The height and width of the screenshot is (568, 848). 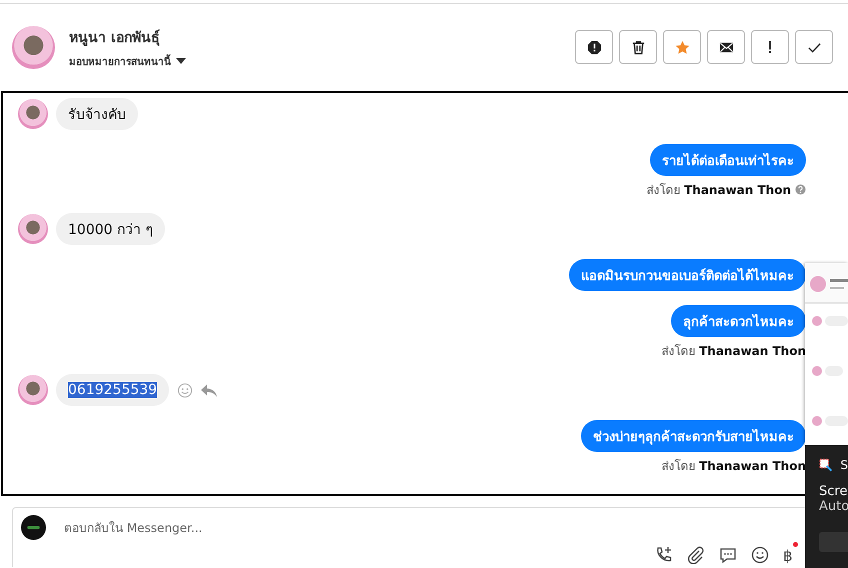 What do you see at coordinates (825, 465) in the screenshot?
I see `snipping-tool-icon` at bounding box center [825, 465].